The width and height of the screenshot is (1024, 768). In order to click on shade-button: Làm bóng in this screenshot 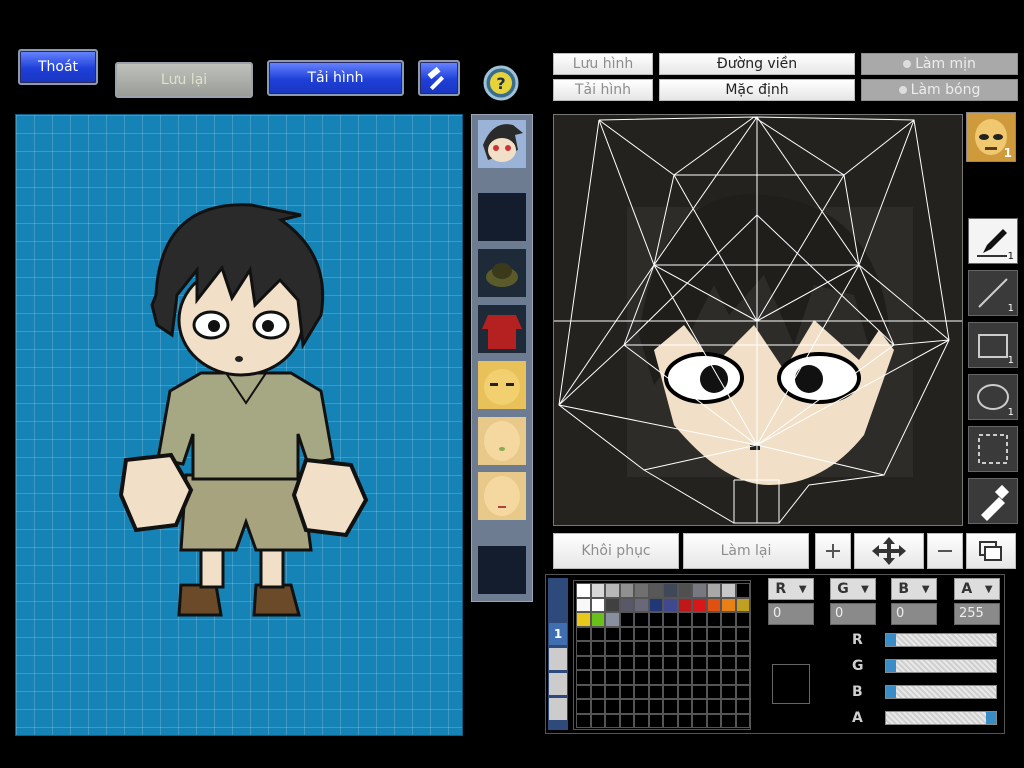, I will do `click(939, 90)`.